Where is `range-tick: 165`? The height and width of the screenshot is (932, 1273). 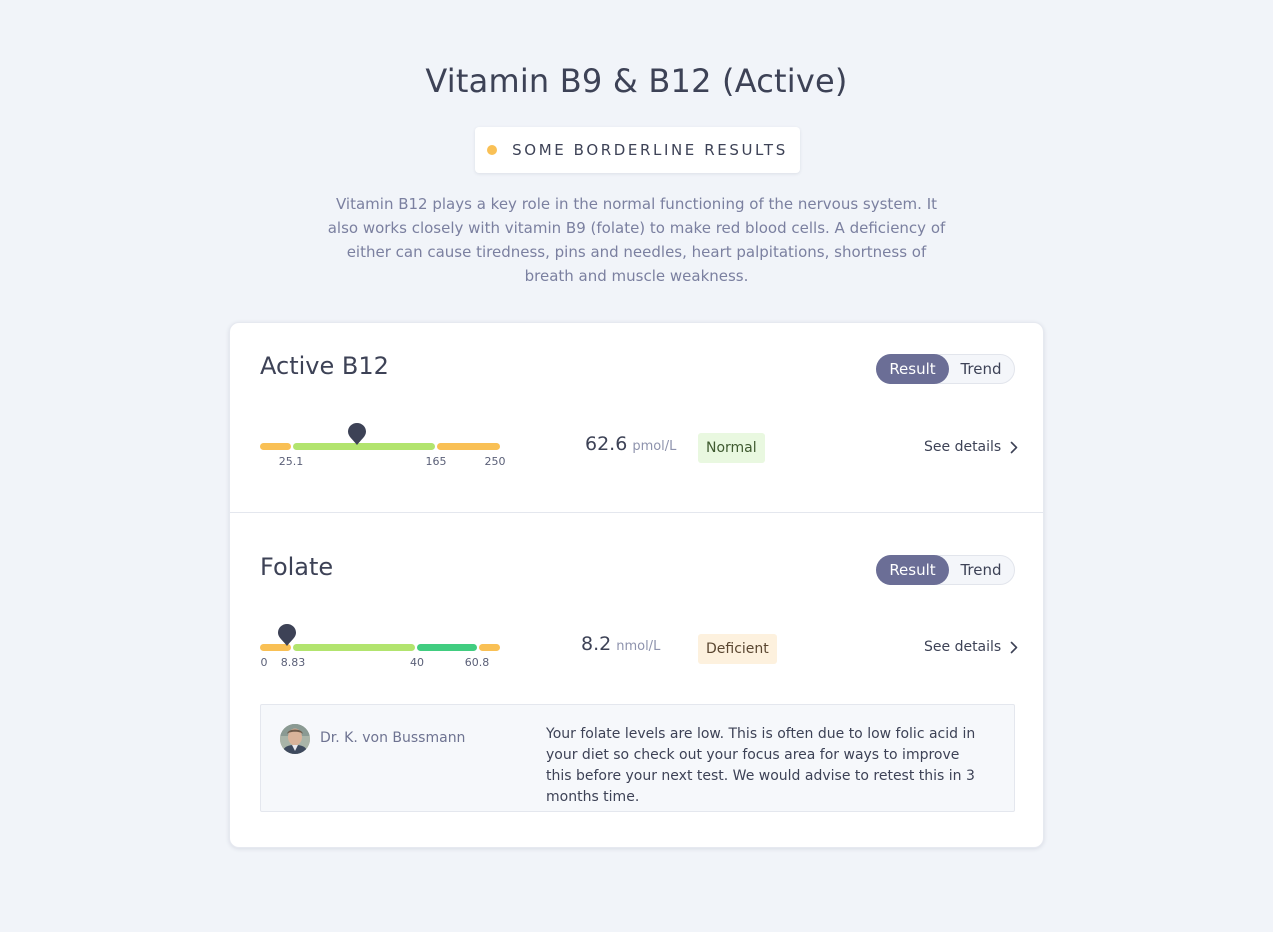 range-tick: 165 is located at coordinates (436, 461).